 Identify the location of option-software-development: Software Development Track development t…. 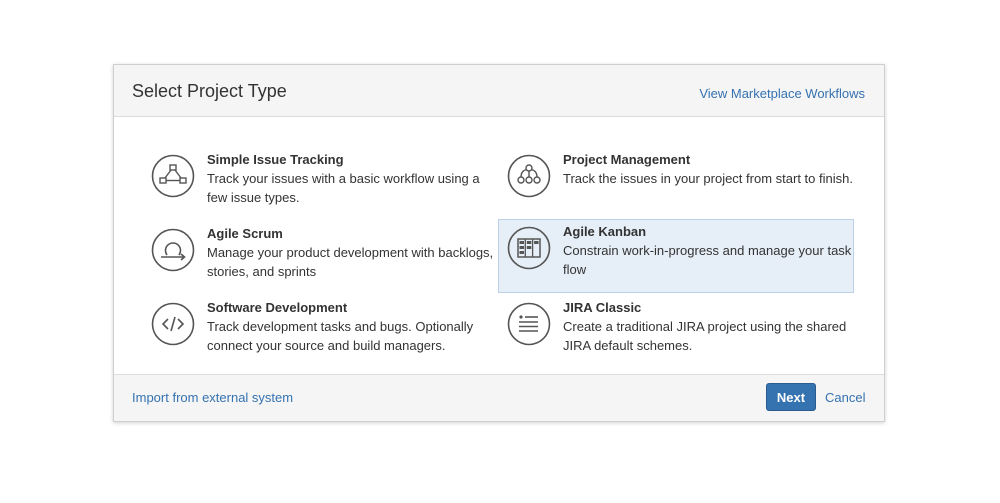
(320, 332).